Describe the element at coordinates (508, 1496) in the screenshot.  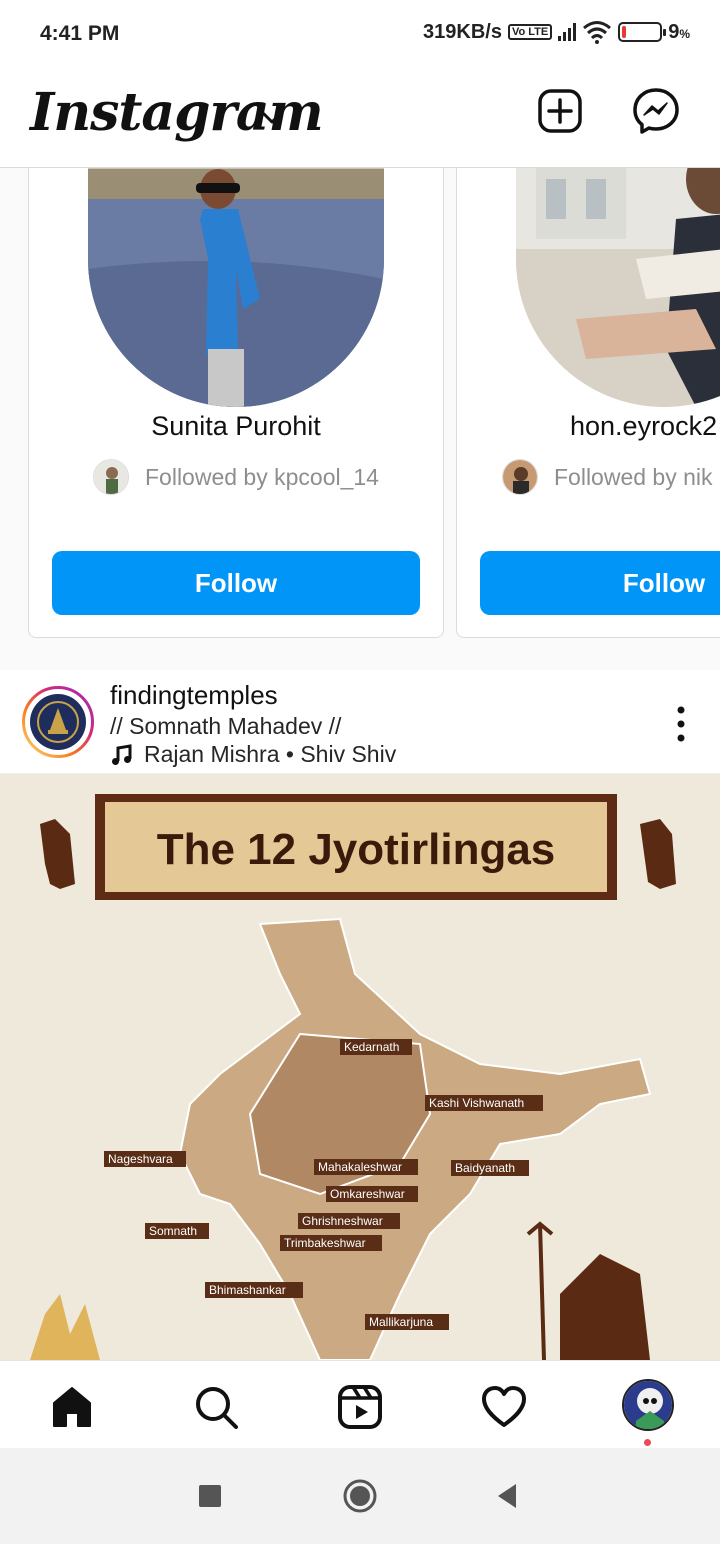
I see `back-icon` at that location.